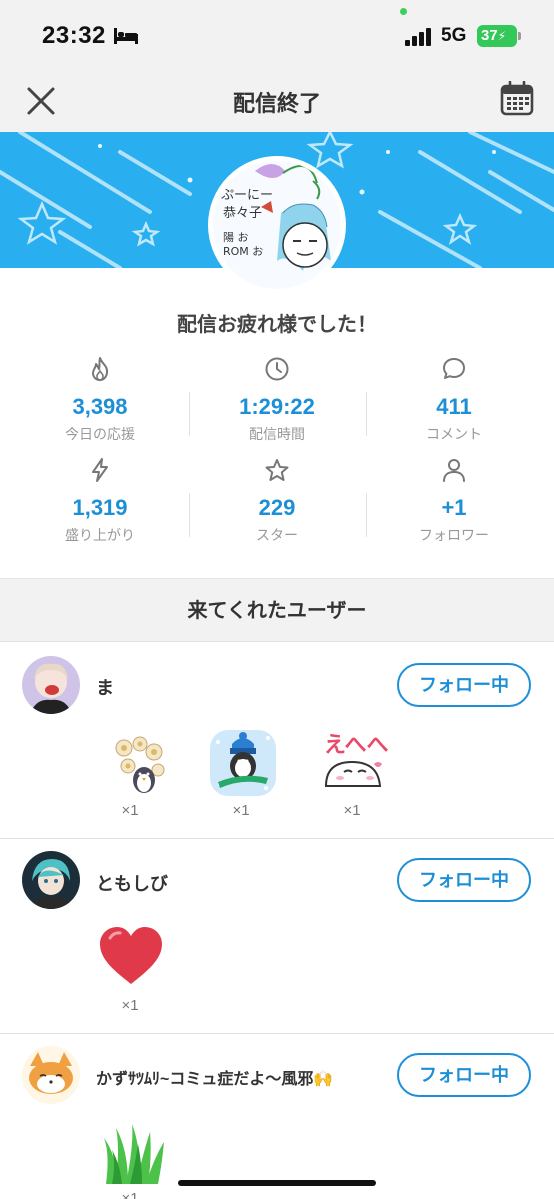  What do you see at coordinates (454, 434) in the screenshot?
I see `stat-label: コメント` at bounding box center [454, 434].